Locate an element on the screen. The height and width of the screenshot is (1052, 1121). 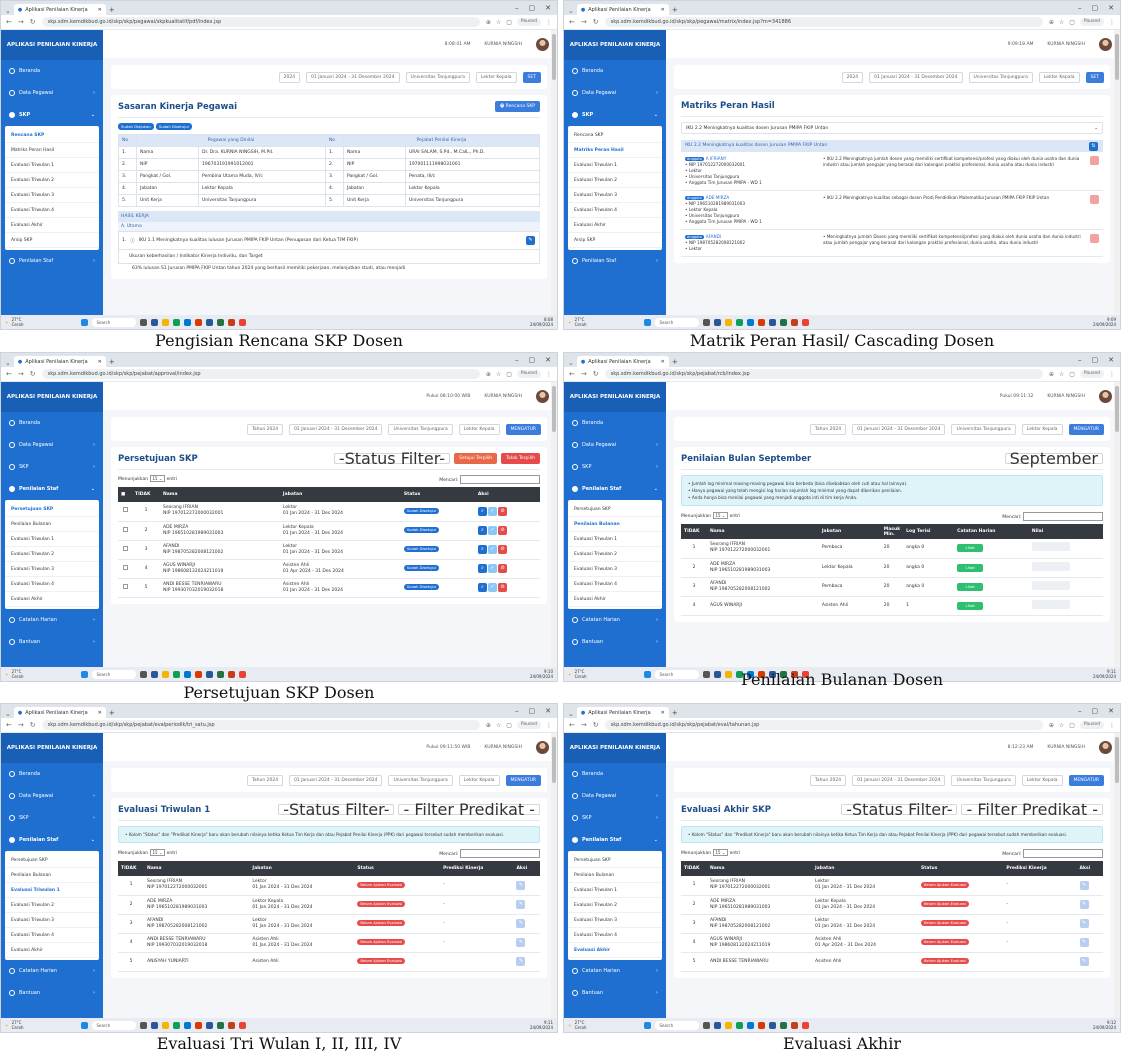
star-icon: ★ is located at coordinates (516, 240).